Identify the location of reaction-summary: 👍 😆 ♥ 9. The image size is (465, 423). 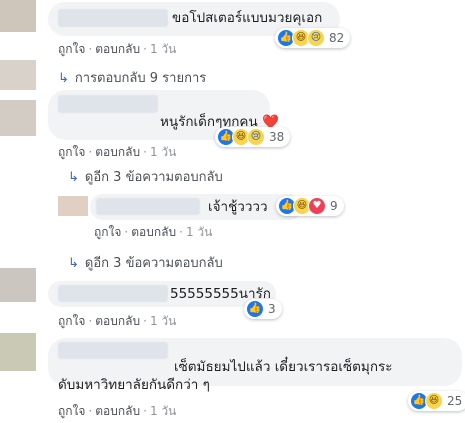
(310, 206).